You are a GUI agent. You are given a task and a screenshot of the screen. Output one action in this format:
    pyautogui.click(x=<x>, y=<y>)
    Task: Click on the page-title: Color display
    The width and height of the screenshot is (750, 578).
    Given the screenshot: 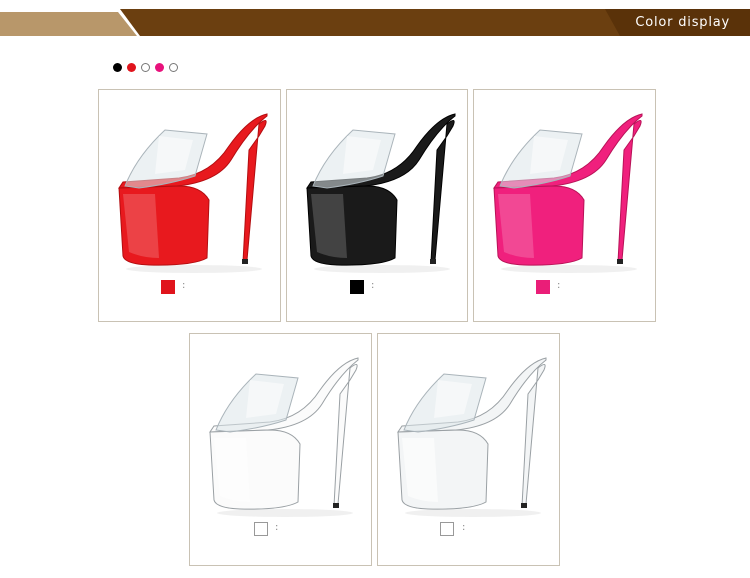 What is the action you would take?
    pyautogui.click(x=682, y=22)
    